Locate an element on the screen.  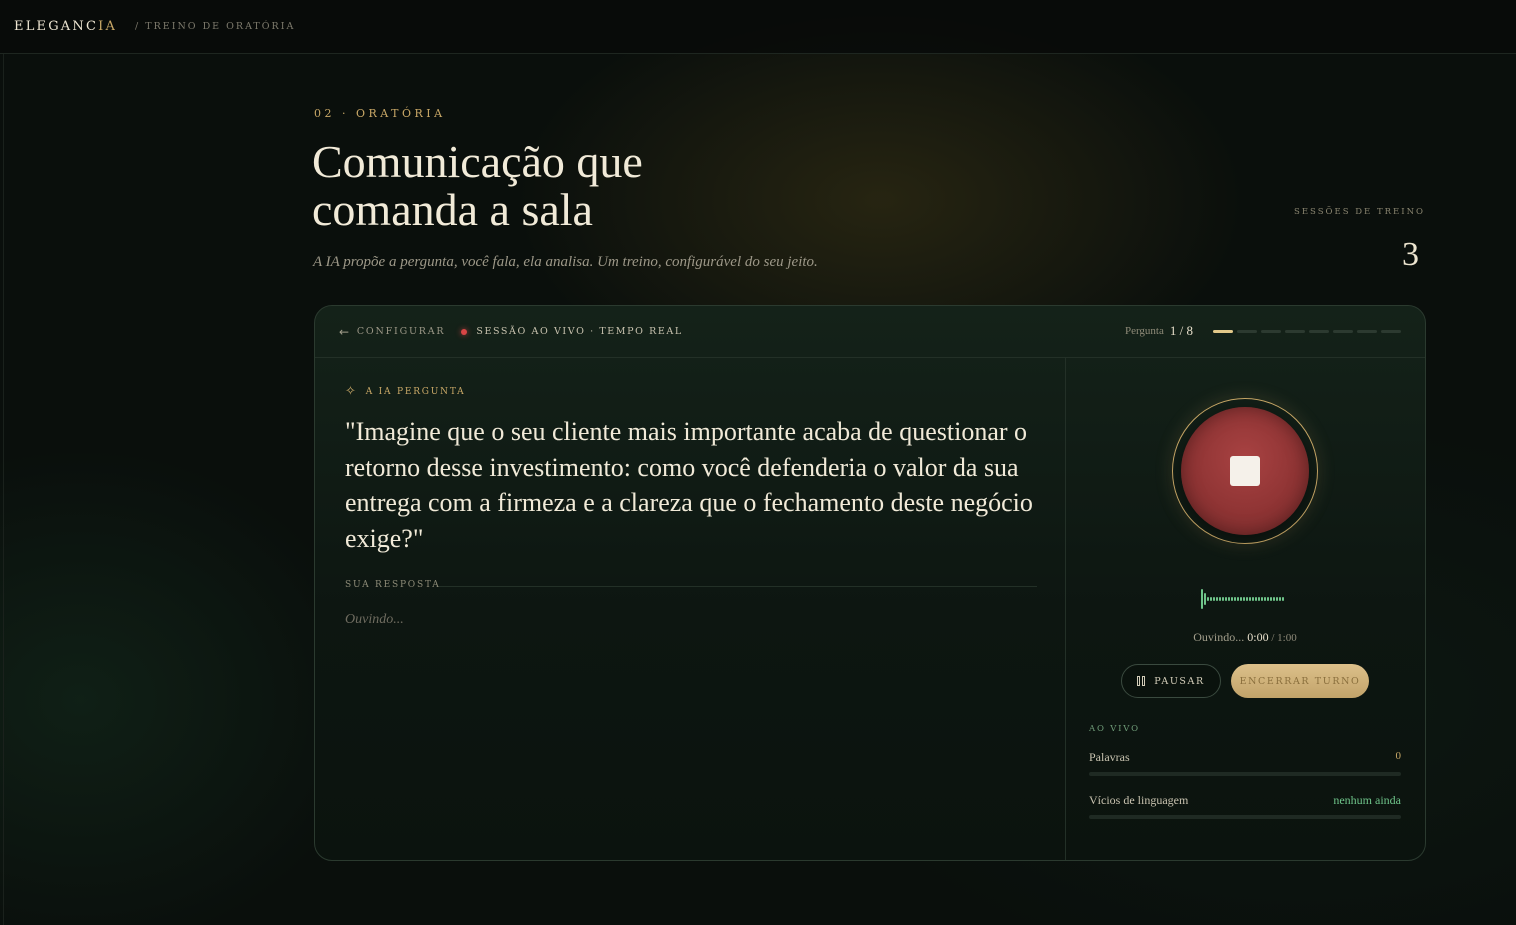
page-title: Comunicação que comanda a sala is located at coordinates (572, 186).